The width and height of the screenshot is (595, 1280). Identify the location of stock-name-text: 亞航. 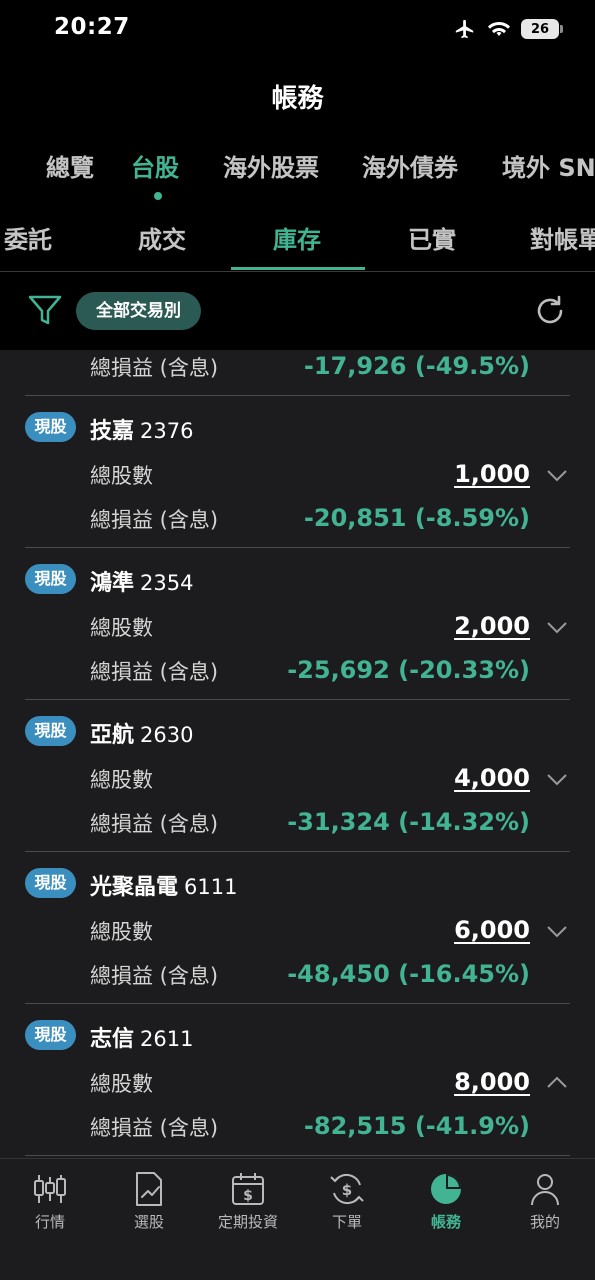
(112, 735).